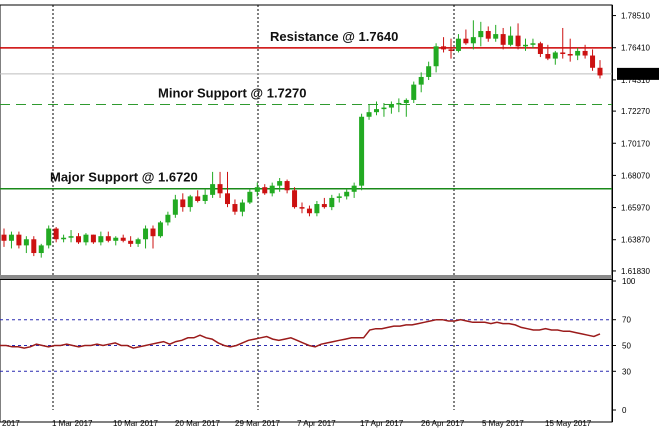 This screenshot has width=660, height=439. What do you see at coordinates (232, 93) in the screenshot?
I see `level-label-1: Minor Support @ 1.7270` at bounding box center [232, 93].